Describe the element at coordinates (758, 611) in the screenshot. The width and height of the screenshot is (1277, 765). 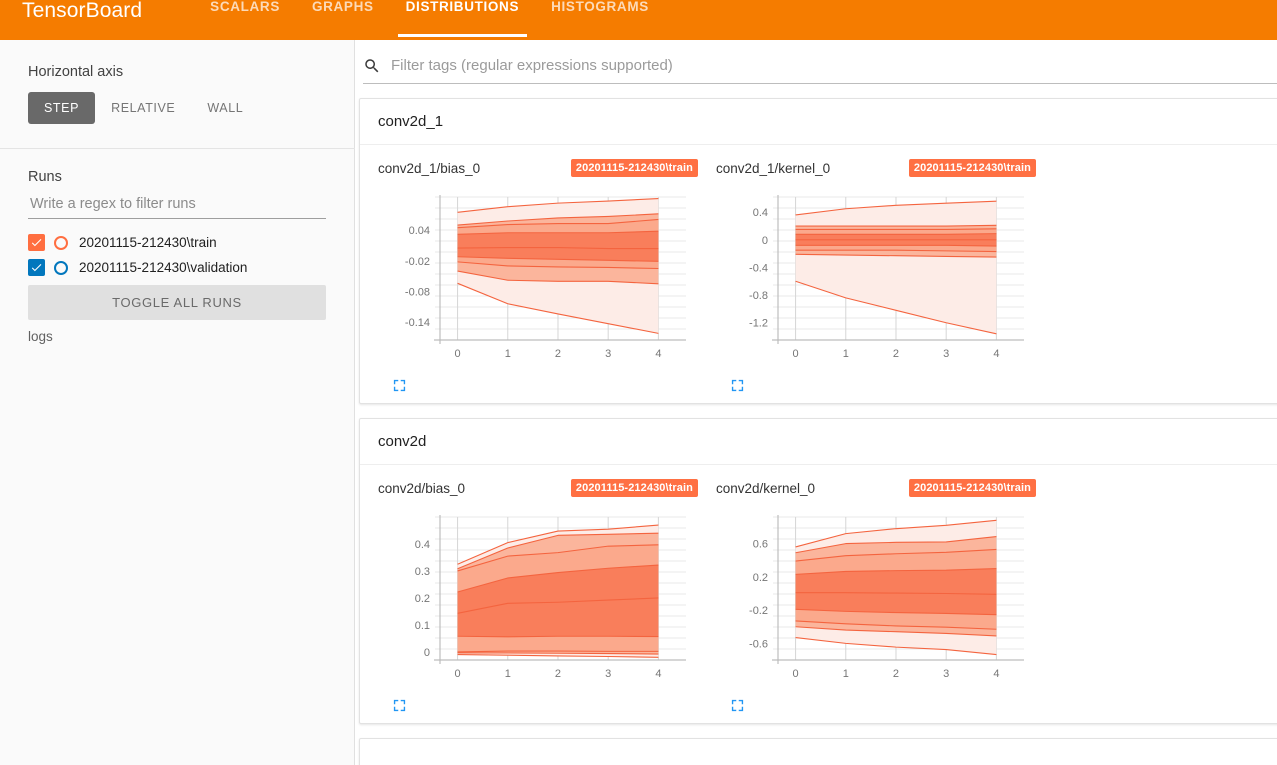
I see `svg-text: -0.2` at that location.